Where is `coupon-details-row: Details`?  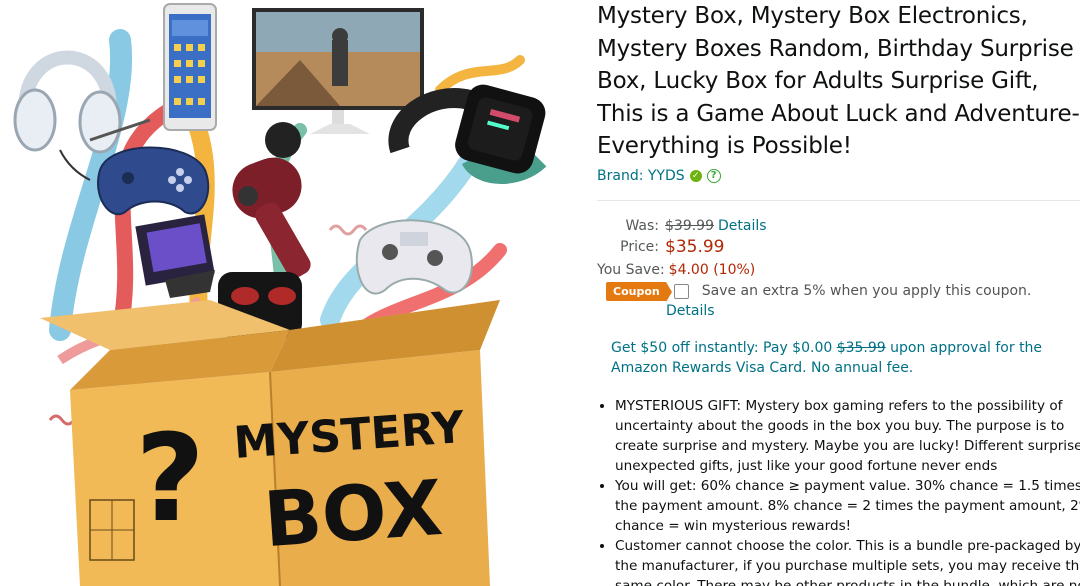 coupon-details-row: Details is located at coordinates (690, 311).